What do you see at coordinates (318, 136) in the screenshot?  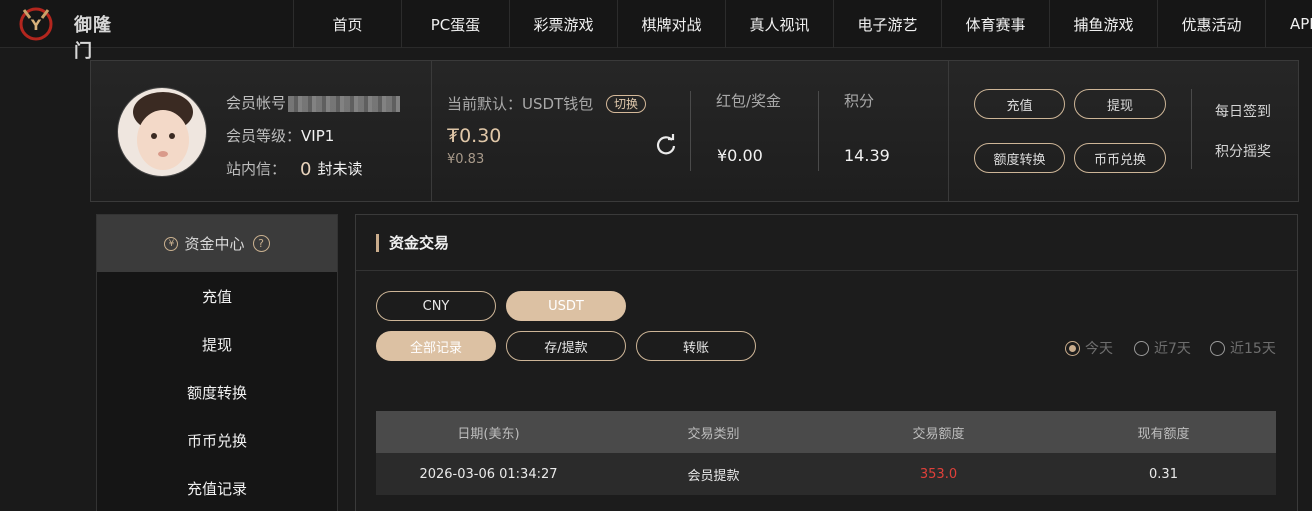 I see `level-value: VIP1` at bounding box center [318, 136].